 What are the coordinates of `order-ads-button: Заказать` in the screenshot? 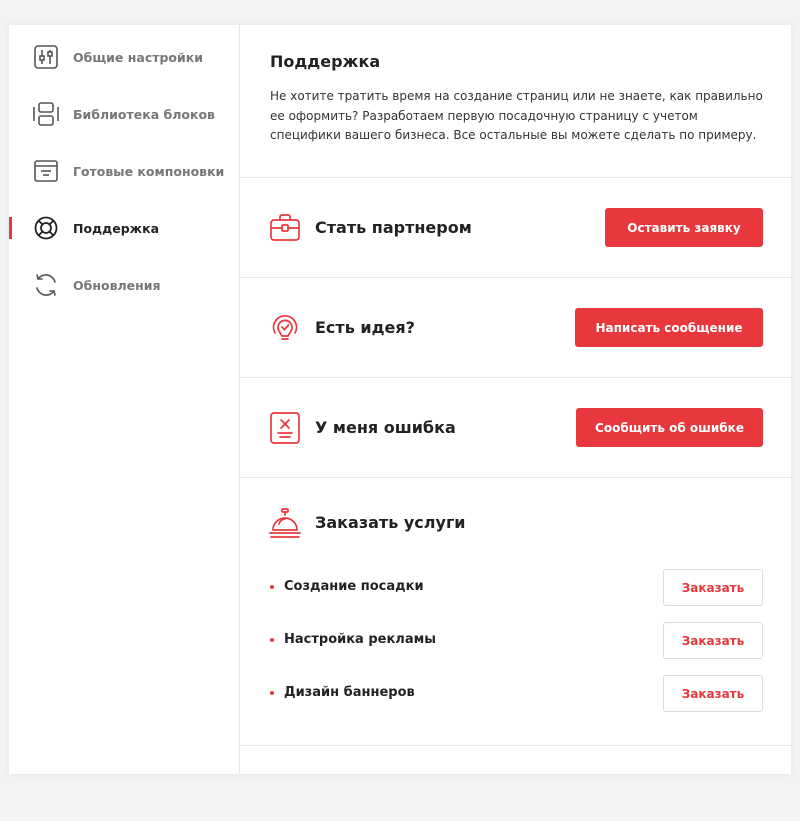 It's located at (713, 640).